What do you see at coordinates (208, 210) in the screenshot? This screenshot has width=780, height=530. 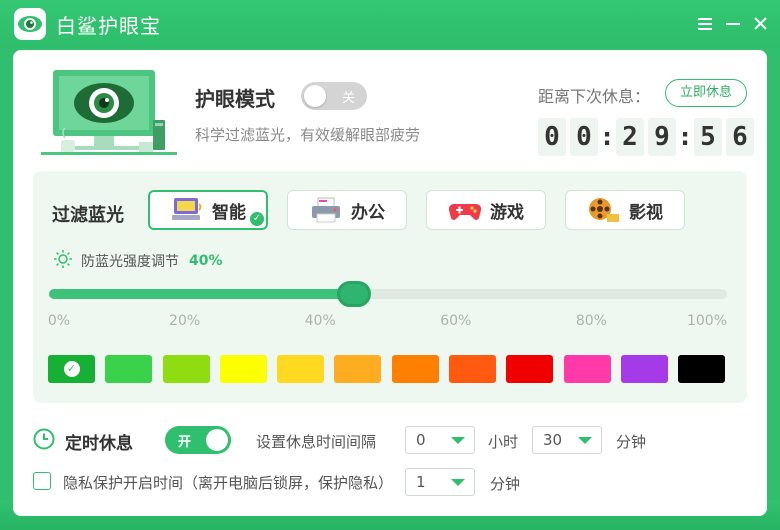 I see `mode-button-smart: 智能 ✓` at bounding box center [208, 210].